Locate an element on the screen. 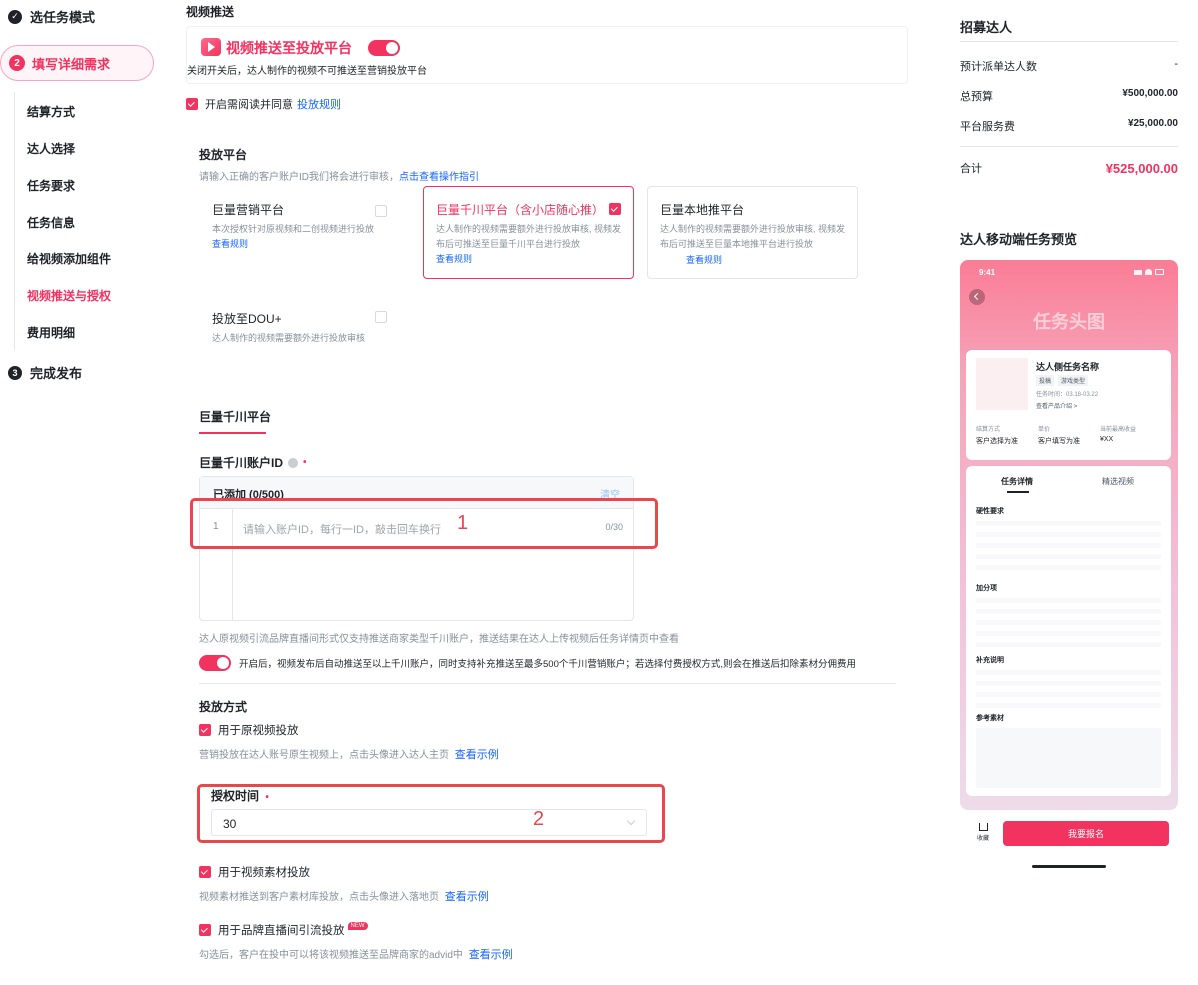 This screenshot has height=985, width=1198. rules-link: 投放规则 is located at coordinates (319, 104).